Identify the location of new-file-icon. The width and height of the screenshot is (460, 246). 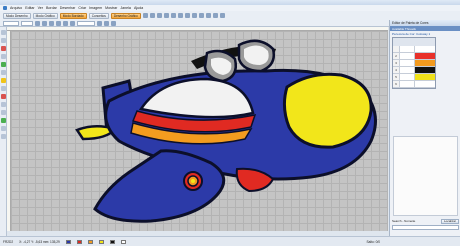
(145, 15).